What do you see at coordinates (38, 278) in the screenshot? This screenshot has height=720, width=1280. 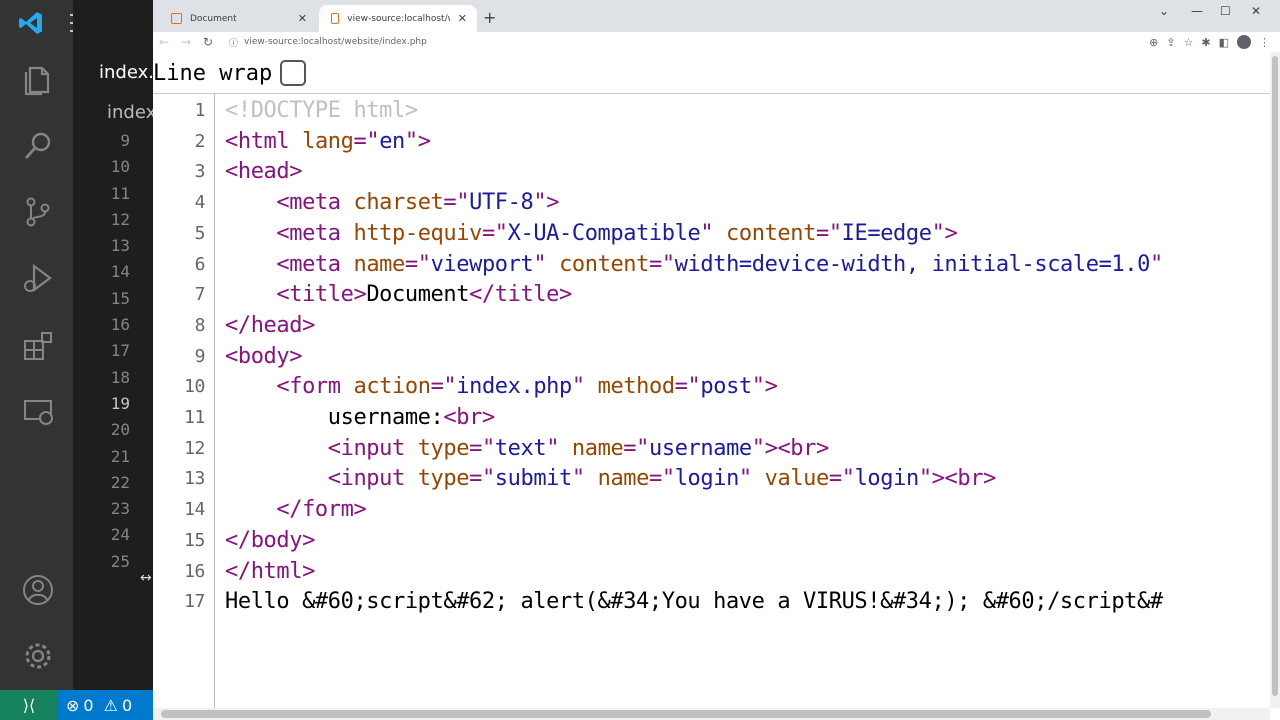 I see `run-debug-icon` at bounding box center [38, 278].